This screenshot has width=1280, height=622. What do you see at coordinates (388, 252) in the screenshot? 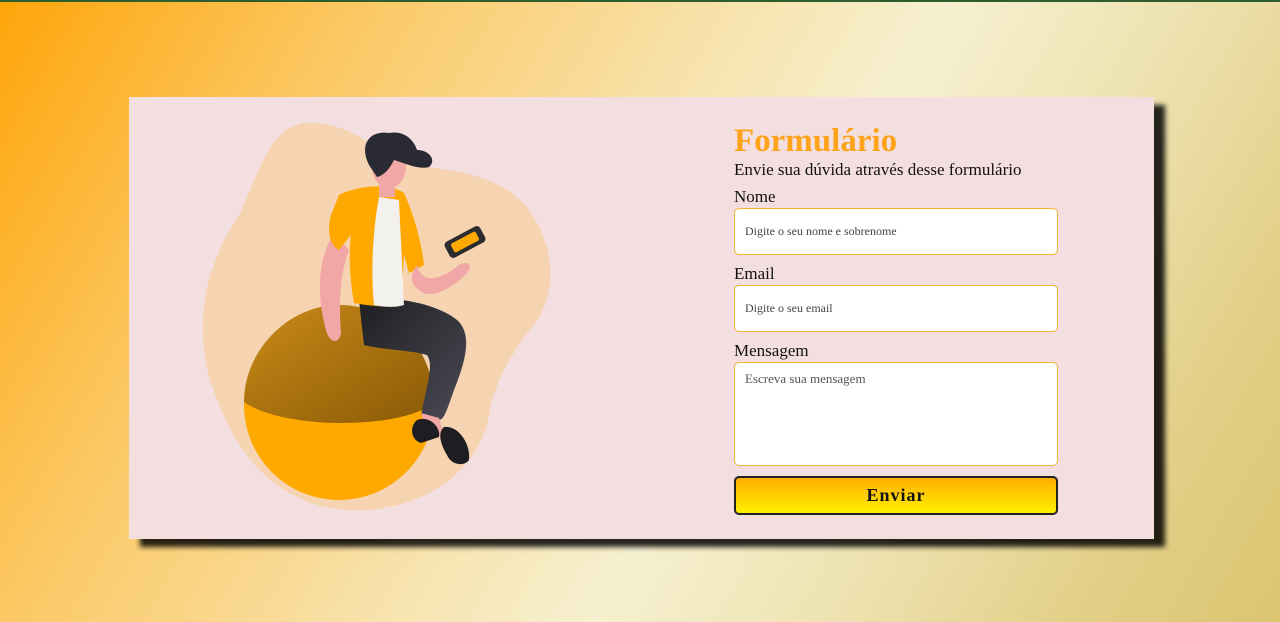
I see `undershirt` at bounding box center [388, 252].